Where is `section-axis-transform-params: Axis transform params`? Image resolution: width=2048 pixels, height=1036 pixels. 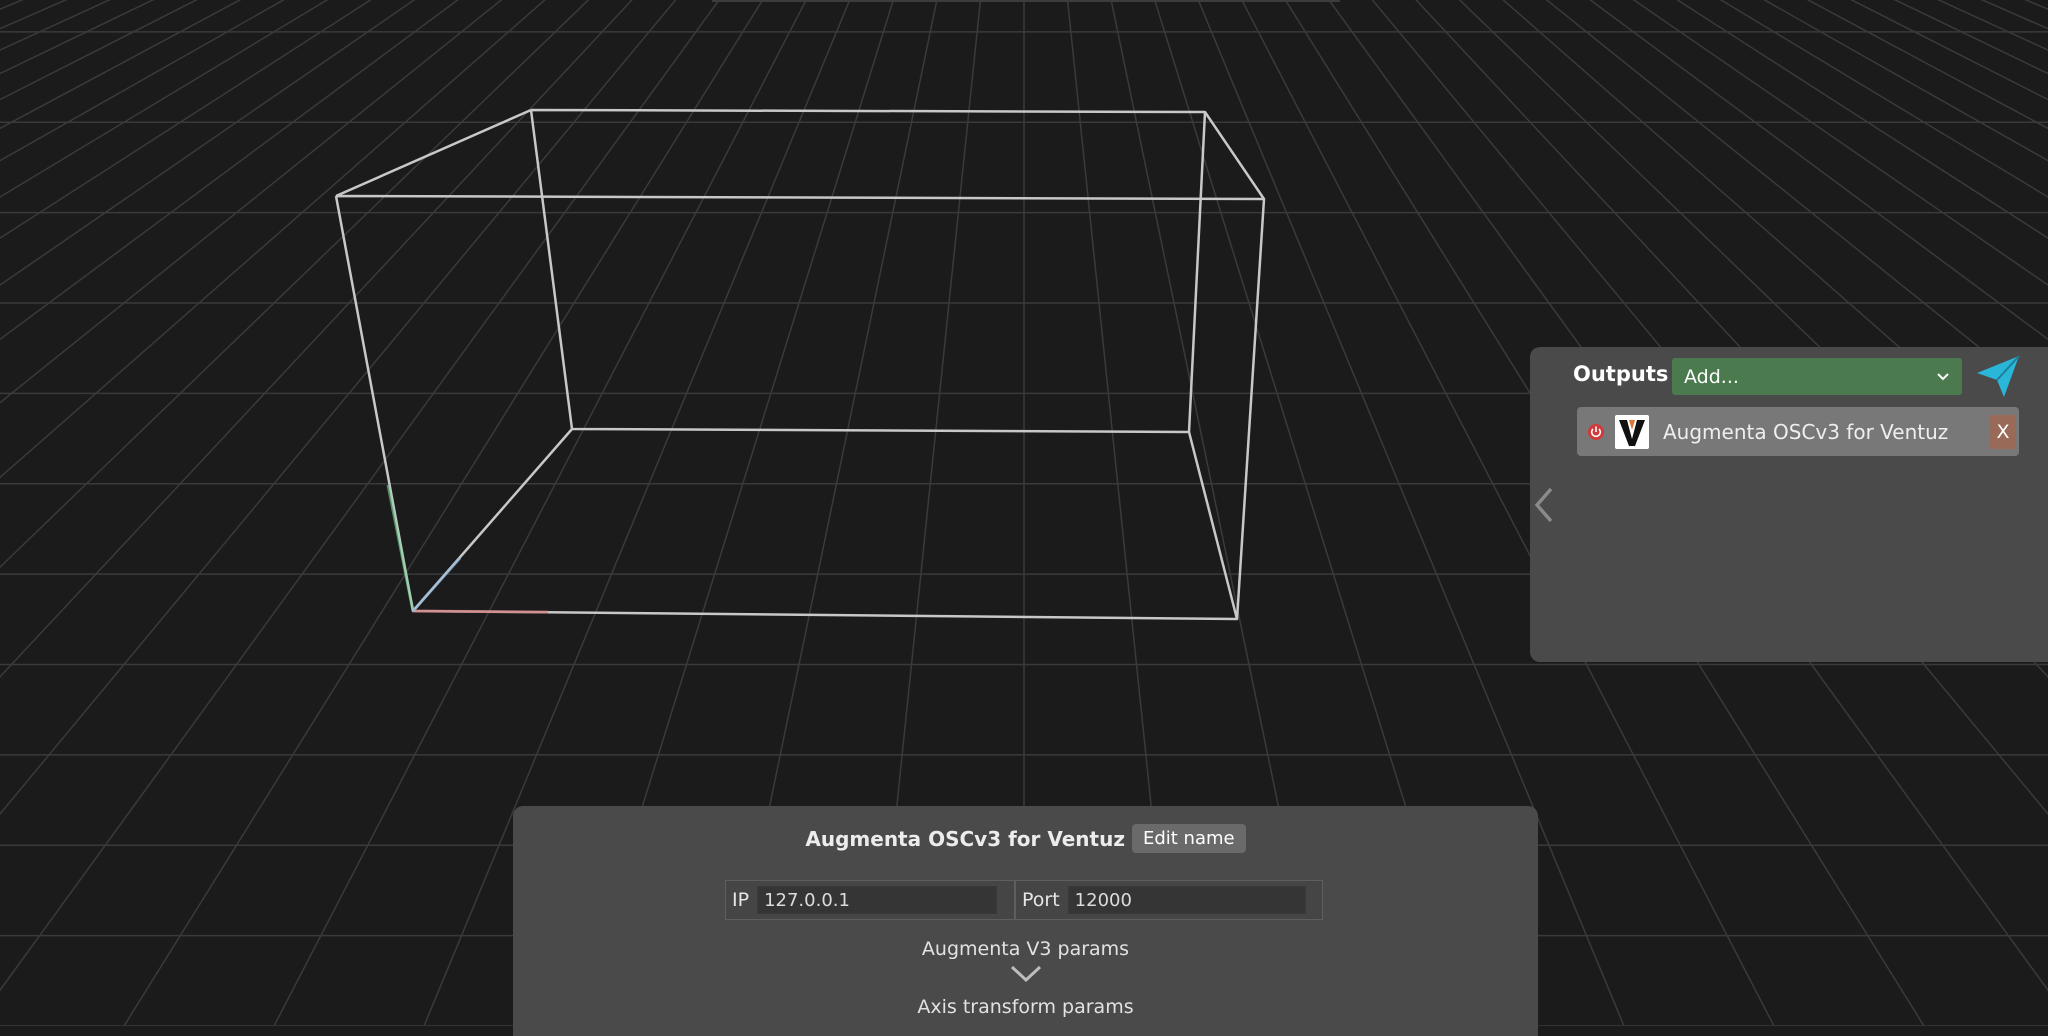
section-axis-transform-params: Axis transform params is located at coordinates (1025, 1007).